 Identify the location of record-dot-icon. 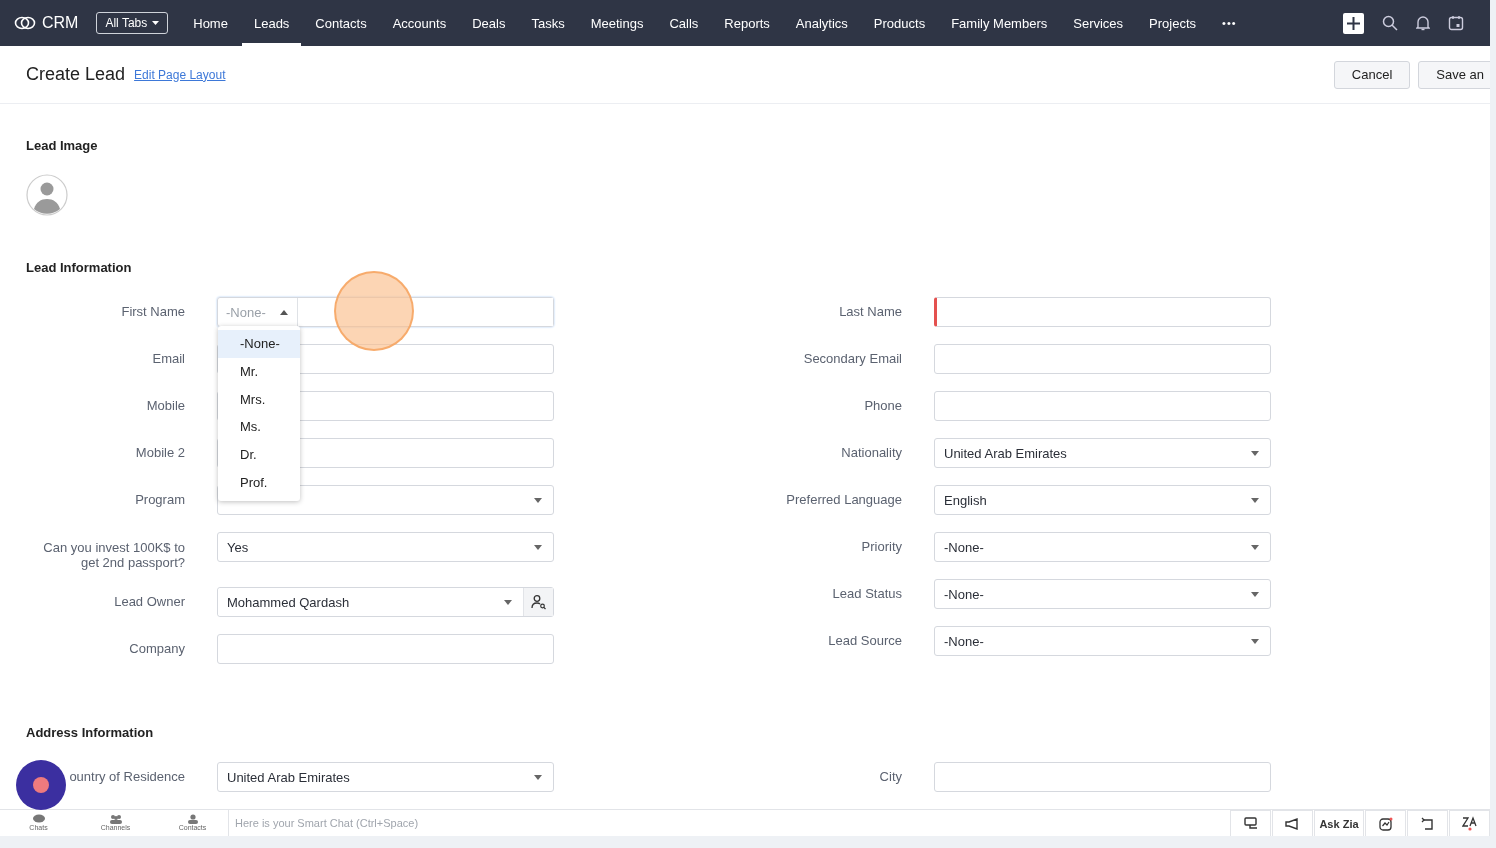
(41, 785).